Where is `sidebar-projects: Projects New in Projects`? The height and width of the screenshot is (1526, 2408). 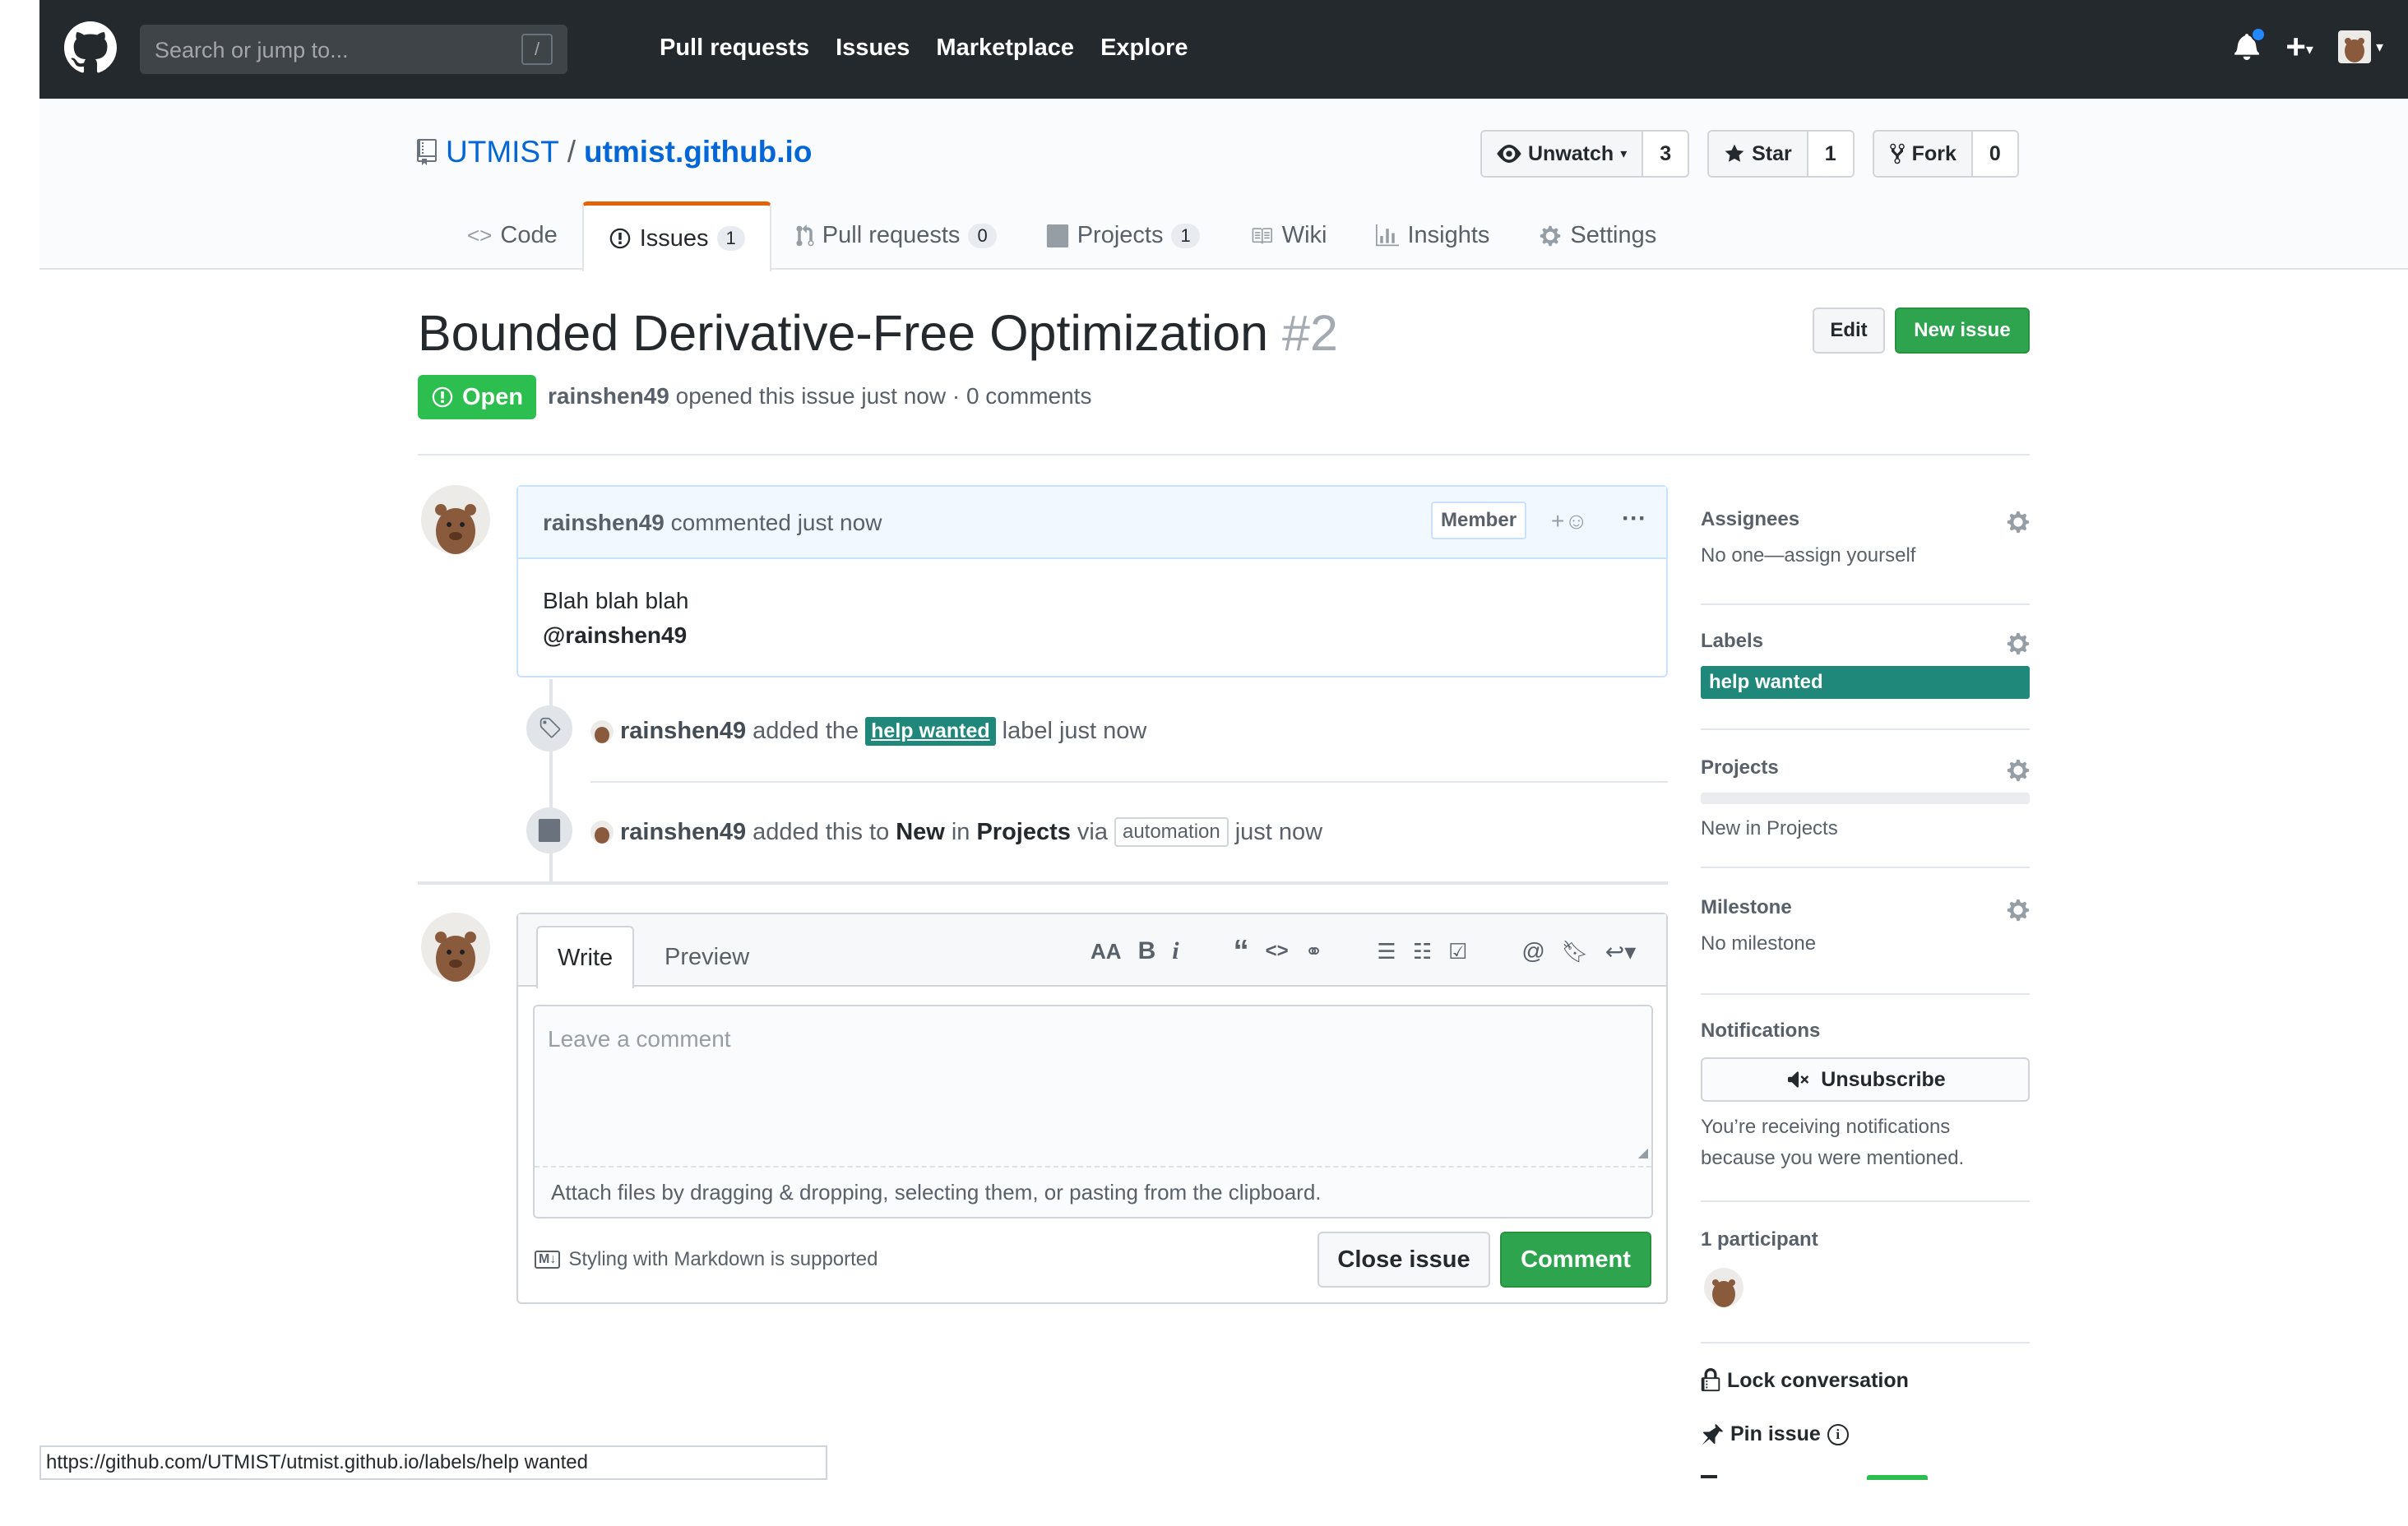
sidebar-projects: Projects New in Projects is located at coordinates (1866, 798).